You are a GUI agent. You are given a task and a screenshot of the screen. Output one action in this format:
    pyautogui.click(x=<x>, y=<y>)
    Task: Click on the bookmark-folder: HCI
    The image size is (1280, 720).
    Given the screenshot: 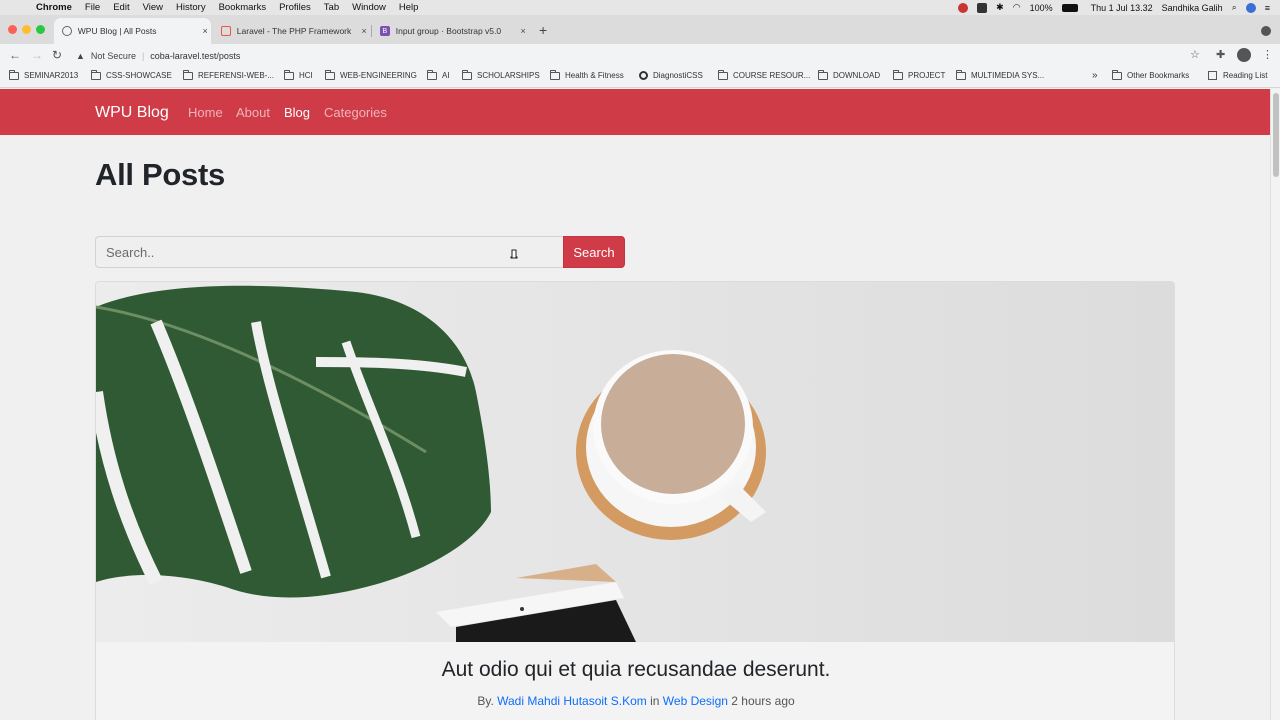 What is the action you would take?
    pyautogui.click(x=298, y=74)
    